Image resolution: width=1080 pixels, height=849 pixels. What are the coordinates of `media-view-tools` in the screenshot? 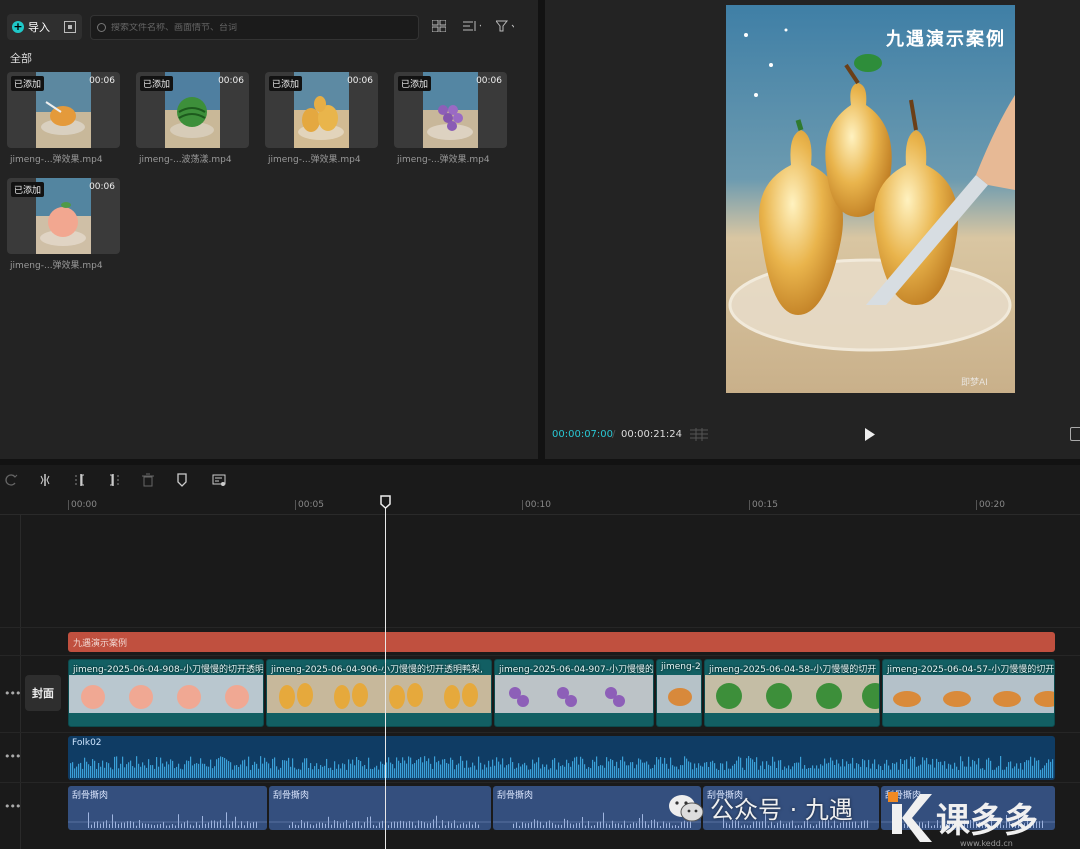 It's located at (472, 26).